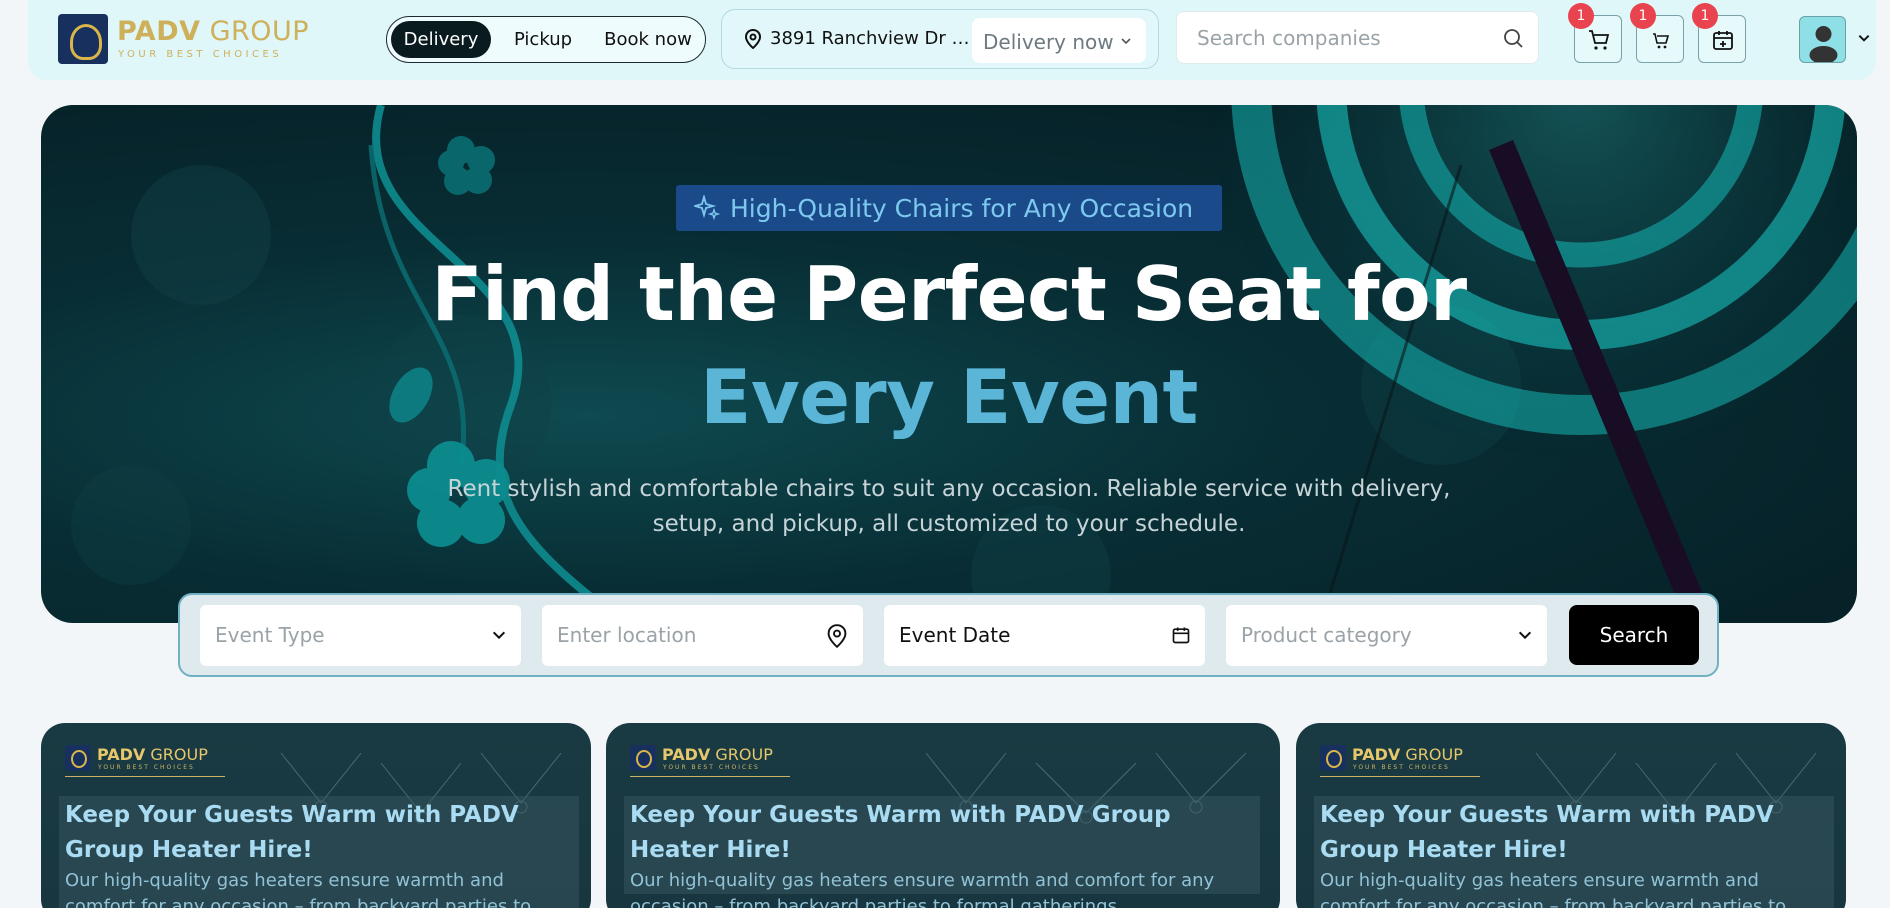  Describe the element at coordinates (1581, 16) in the screenshot. I see `cart-count-badge: 1` at that location.